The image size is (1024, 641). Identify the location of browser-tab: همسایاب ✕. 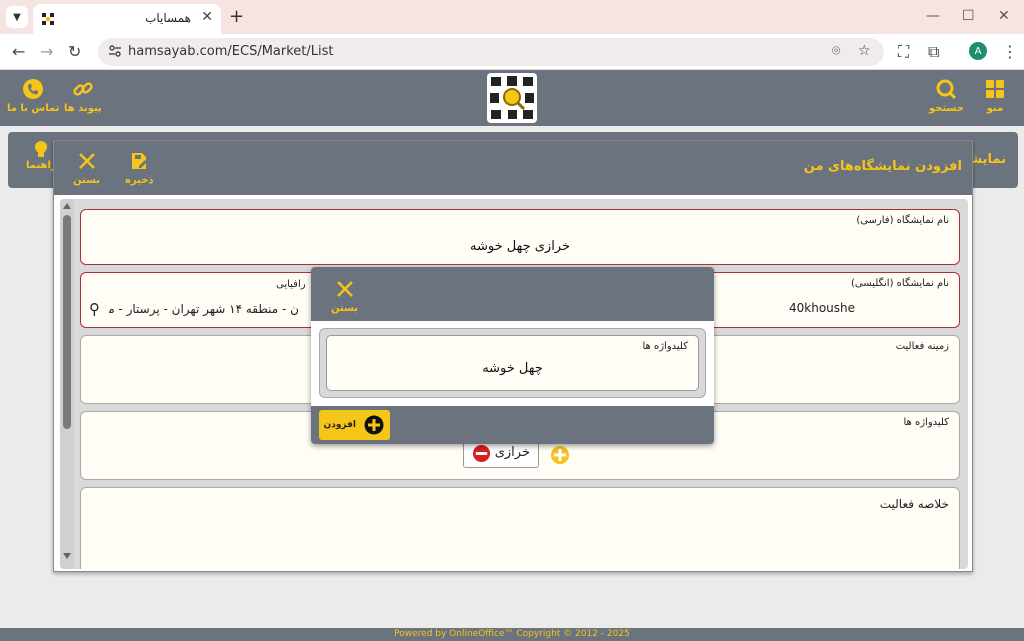
(127, 19).